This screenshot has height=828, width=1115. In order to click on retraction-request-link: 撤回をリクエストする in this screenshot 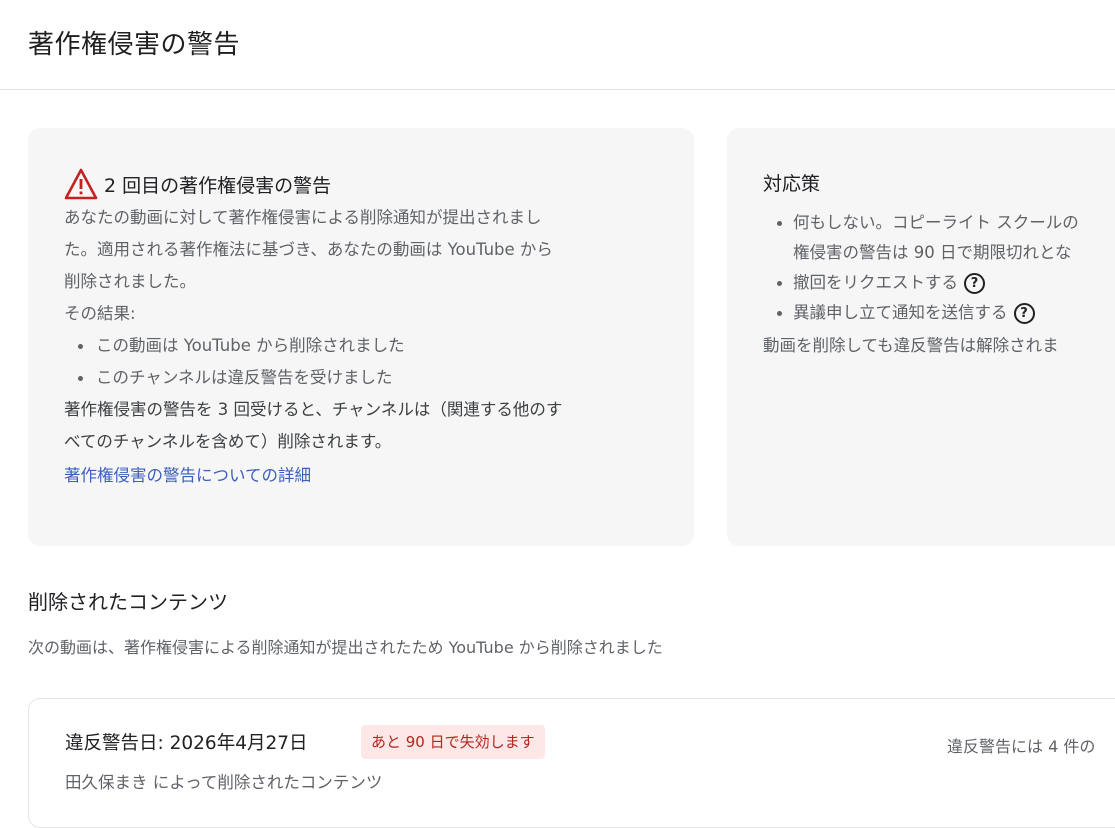, I will do `click(875, 282)`.